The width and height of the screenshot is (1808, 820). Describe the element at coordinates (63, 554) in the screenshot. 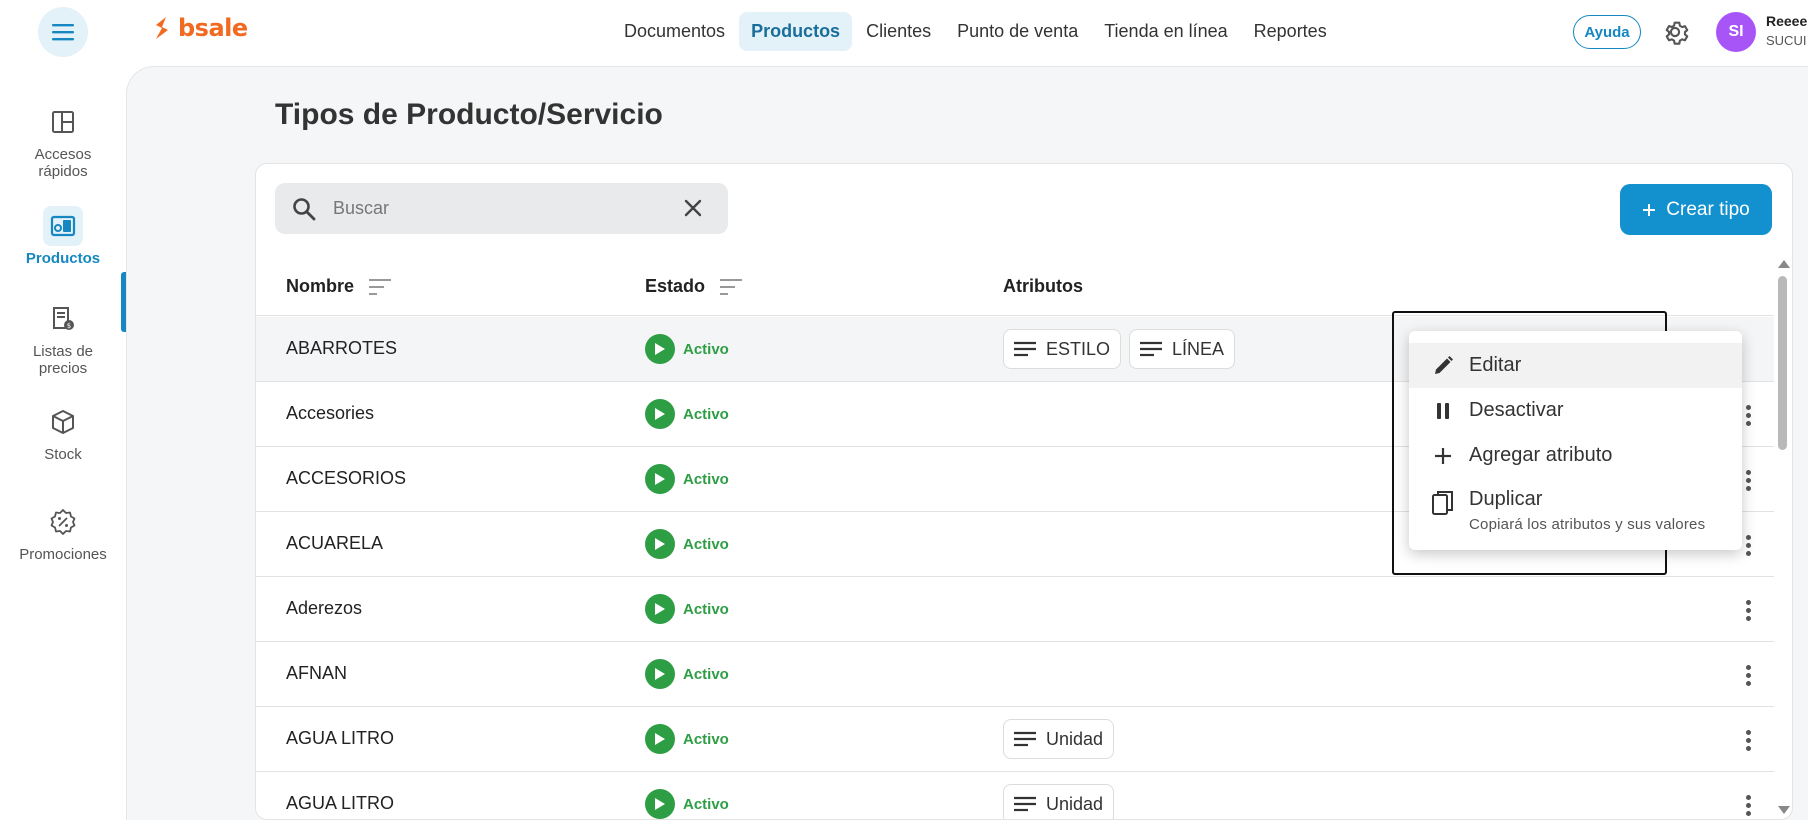

I see `sidebar-label: Promociones` at that location.